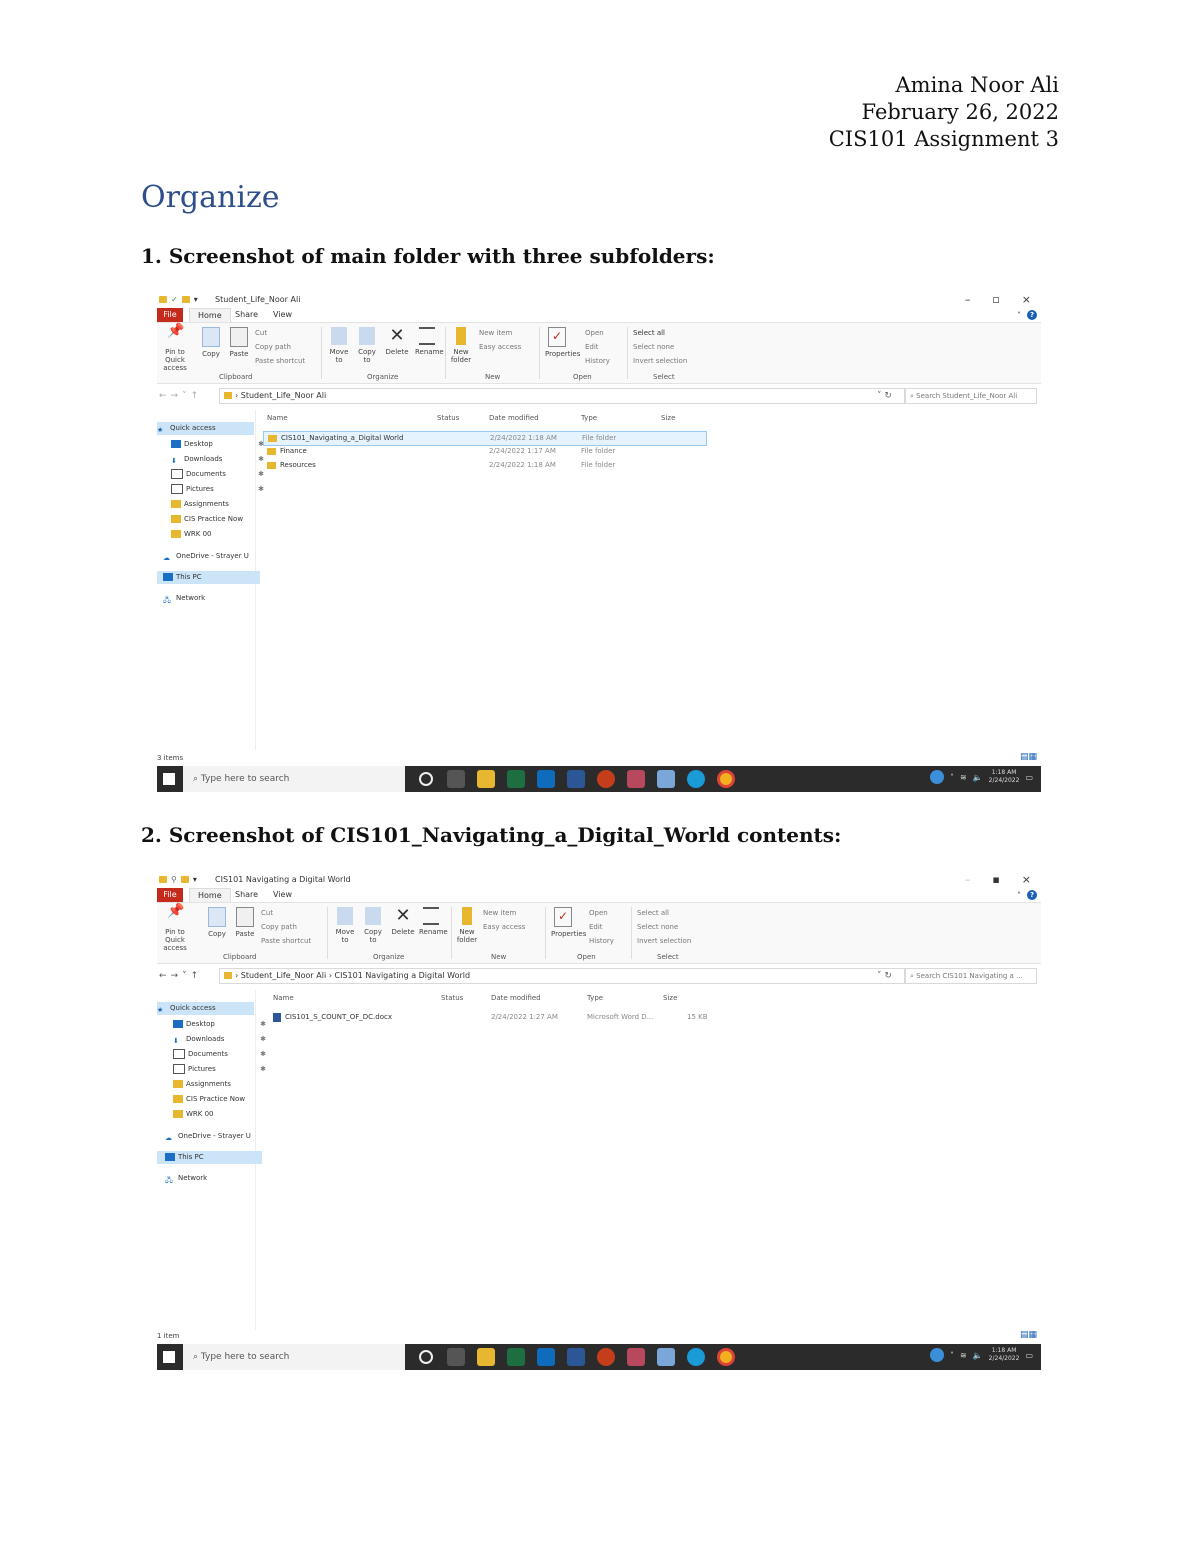 The width and height of the screenshot is (1200, 1553). I want to click on dropdown-icon: ▾, so click(196, 299).